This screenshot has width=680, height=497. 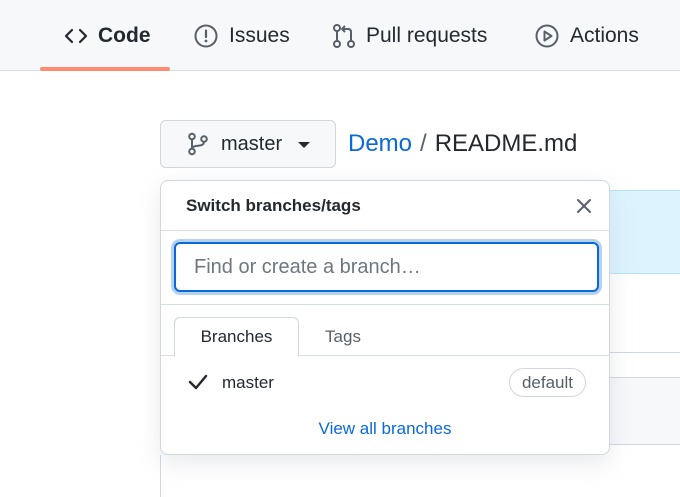 I want to click on tab-actions: Actions, so click(x=586, y=35).